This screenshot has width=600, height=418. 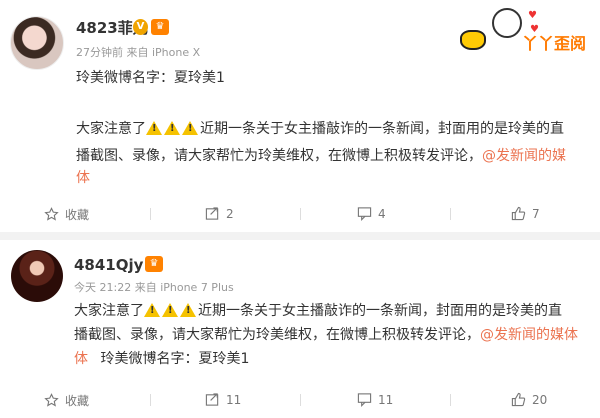 I want to click on feed-separator, so click(x=300, y=236).